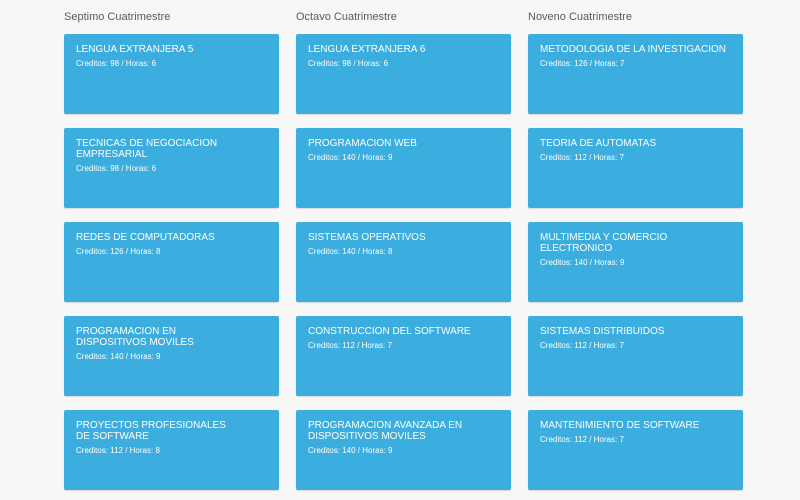 The width and height of the screenshot is (800, 500). I want to click on course-name: SISTEMAS DISTRIBUIDOS, so click(602, 331).